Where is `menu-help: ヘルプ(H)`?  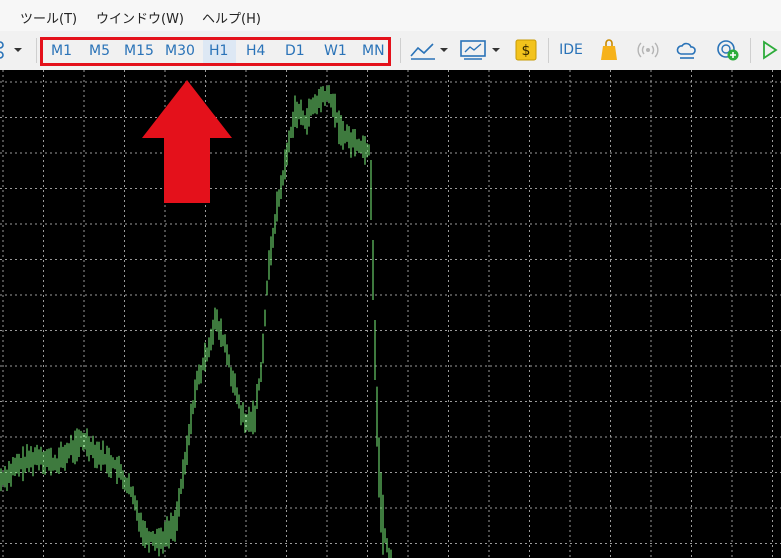
menu-help: ヘルプ(H) is located at coordinates (231, 17).